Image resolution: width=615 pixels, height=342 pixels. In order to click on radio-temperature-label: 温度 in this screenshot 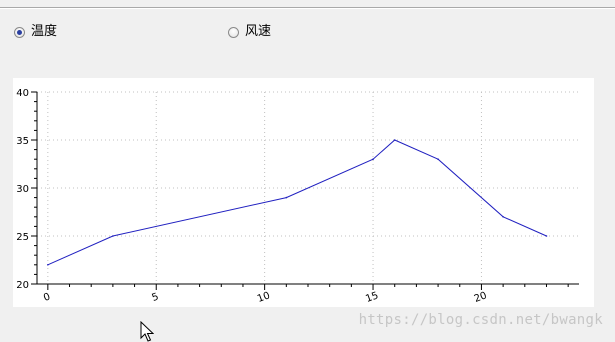, I will do `click(44, 31)`.